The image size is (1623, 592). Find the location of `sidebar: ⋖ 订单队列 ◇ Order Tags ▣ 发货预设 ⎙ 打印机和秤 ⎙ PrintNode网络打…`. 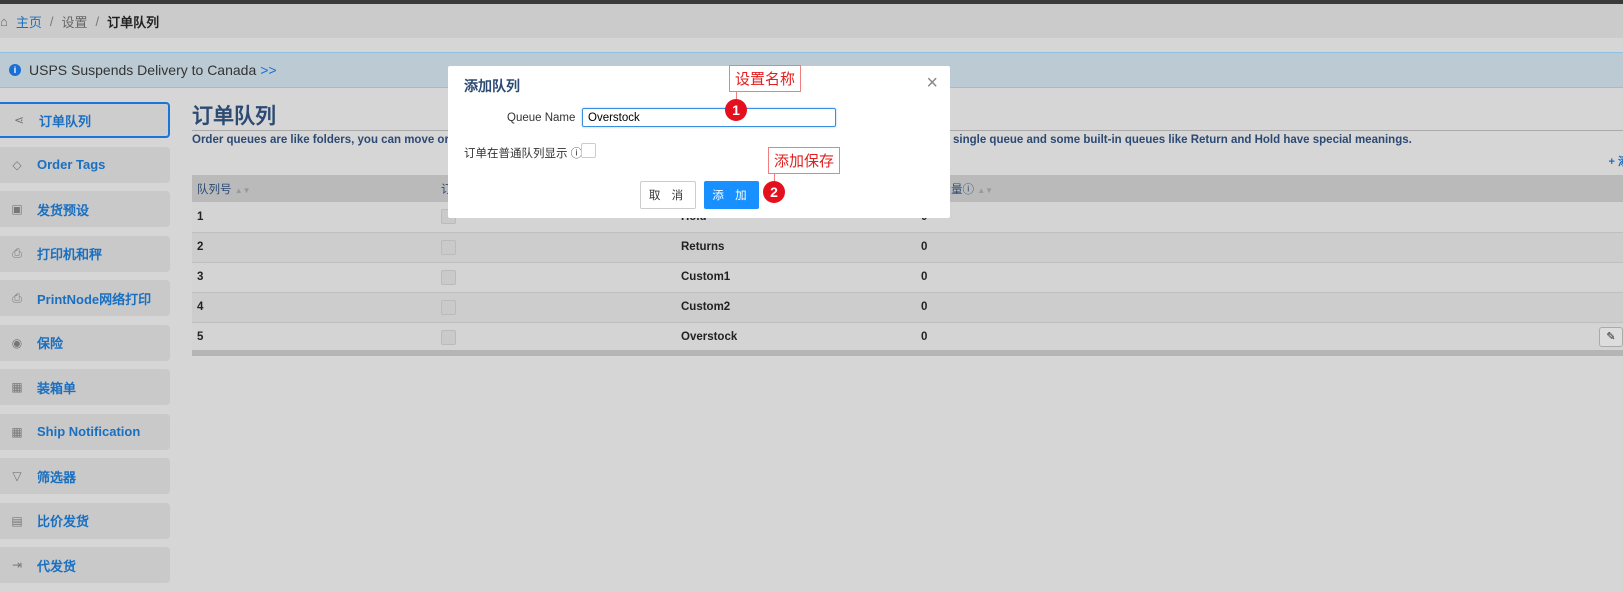

sidebar: ⋖ 订单队列 ◇ Order Tags ▣ 发货预设 ⎙ 打印机和秤 ⎙ PrintNode网络打… is located at coordinates (85, 347).